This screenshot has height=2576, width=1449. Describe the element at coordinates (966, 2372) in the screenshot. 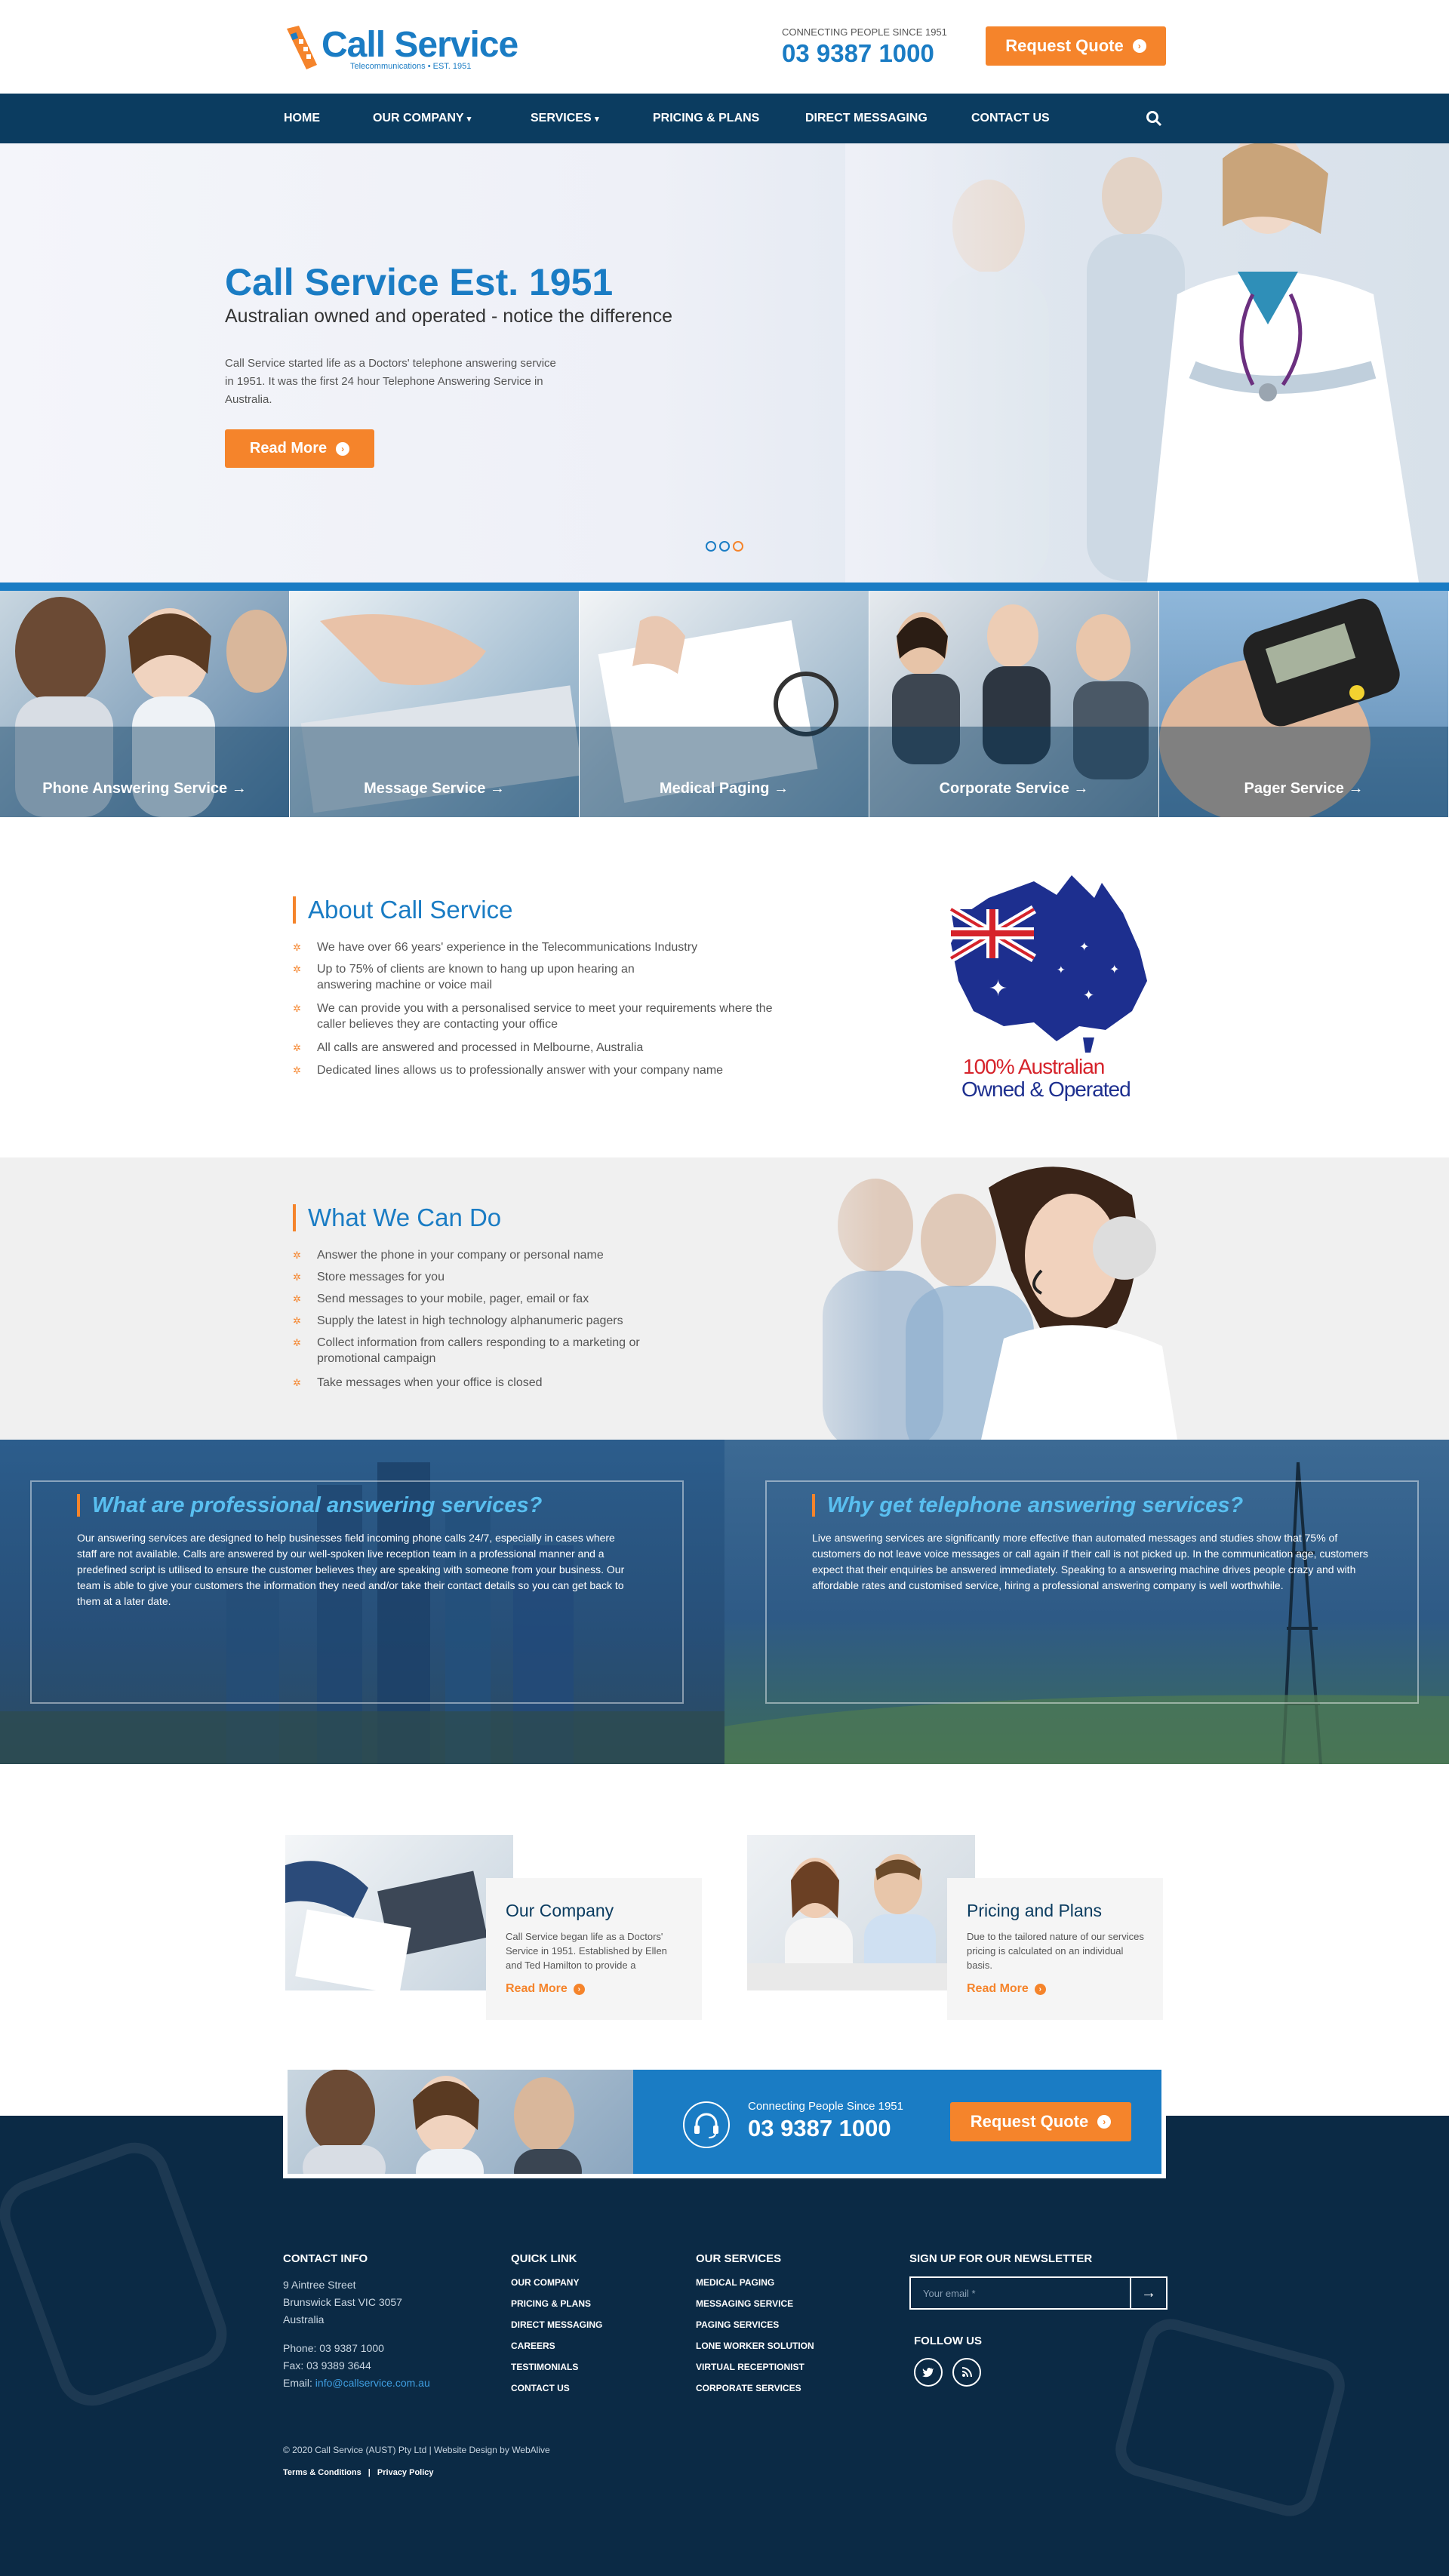

I see `rss-icon` at that location.